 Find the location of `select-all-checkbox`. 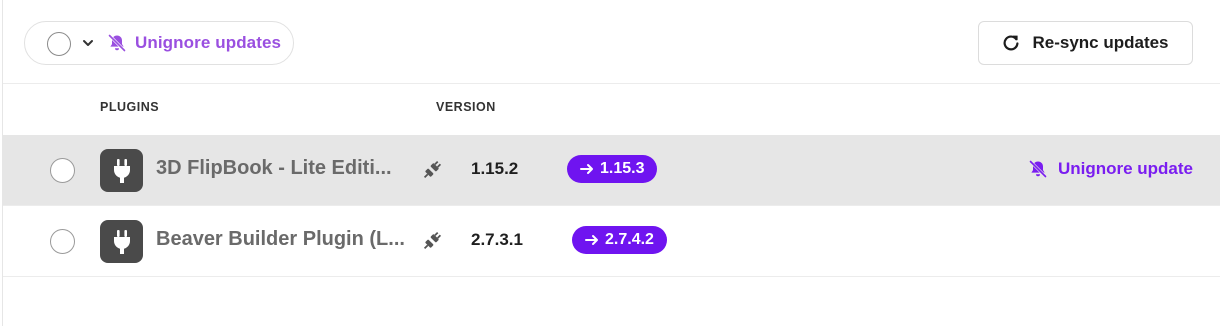

select-all-checkbox is located at coordinates (59, 44).